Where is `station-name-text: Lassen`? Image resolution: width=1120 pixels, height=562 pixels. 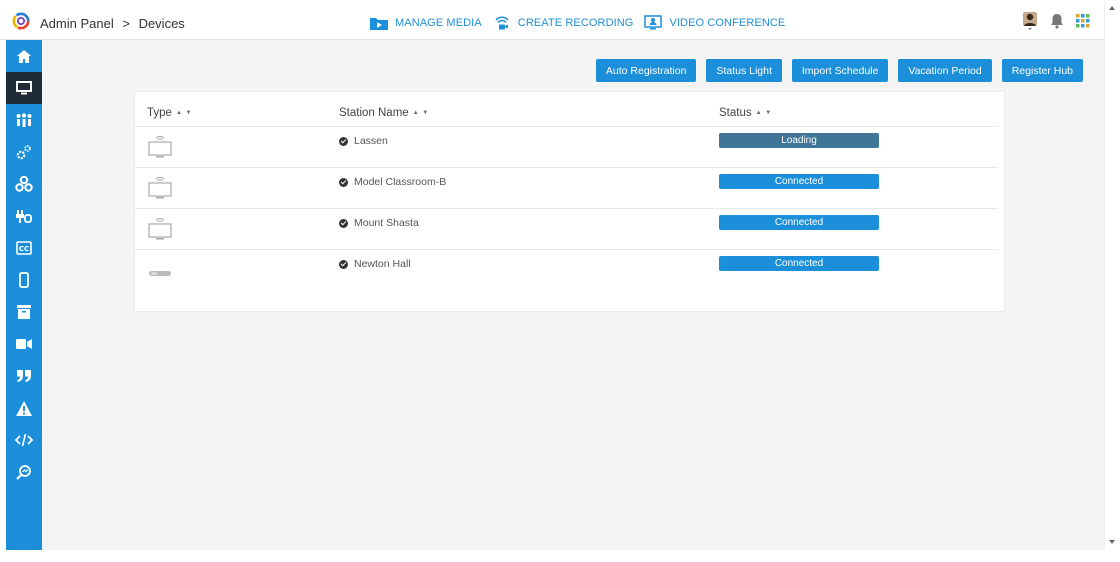 station-name-text: Lassen is located at coordinates (371, 141).